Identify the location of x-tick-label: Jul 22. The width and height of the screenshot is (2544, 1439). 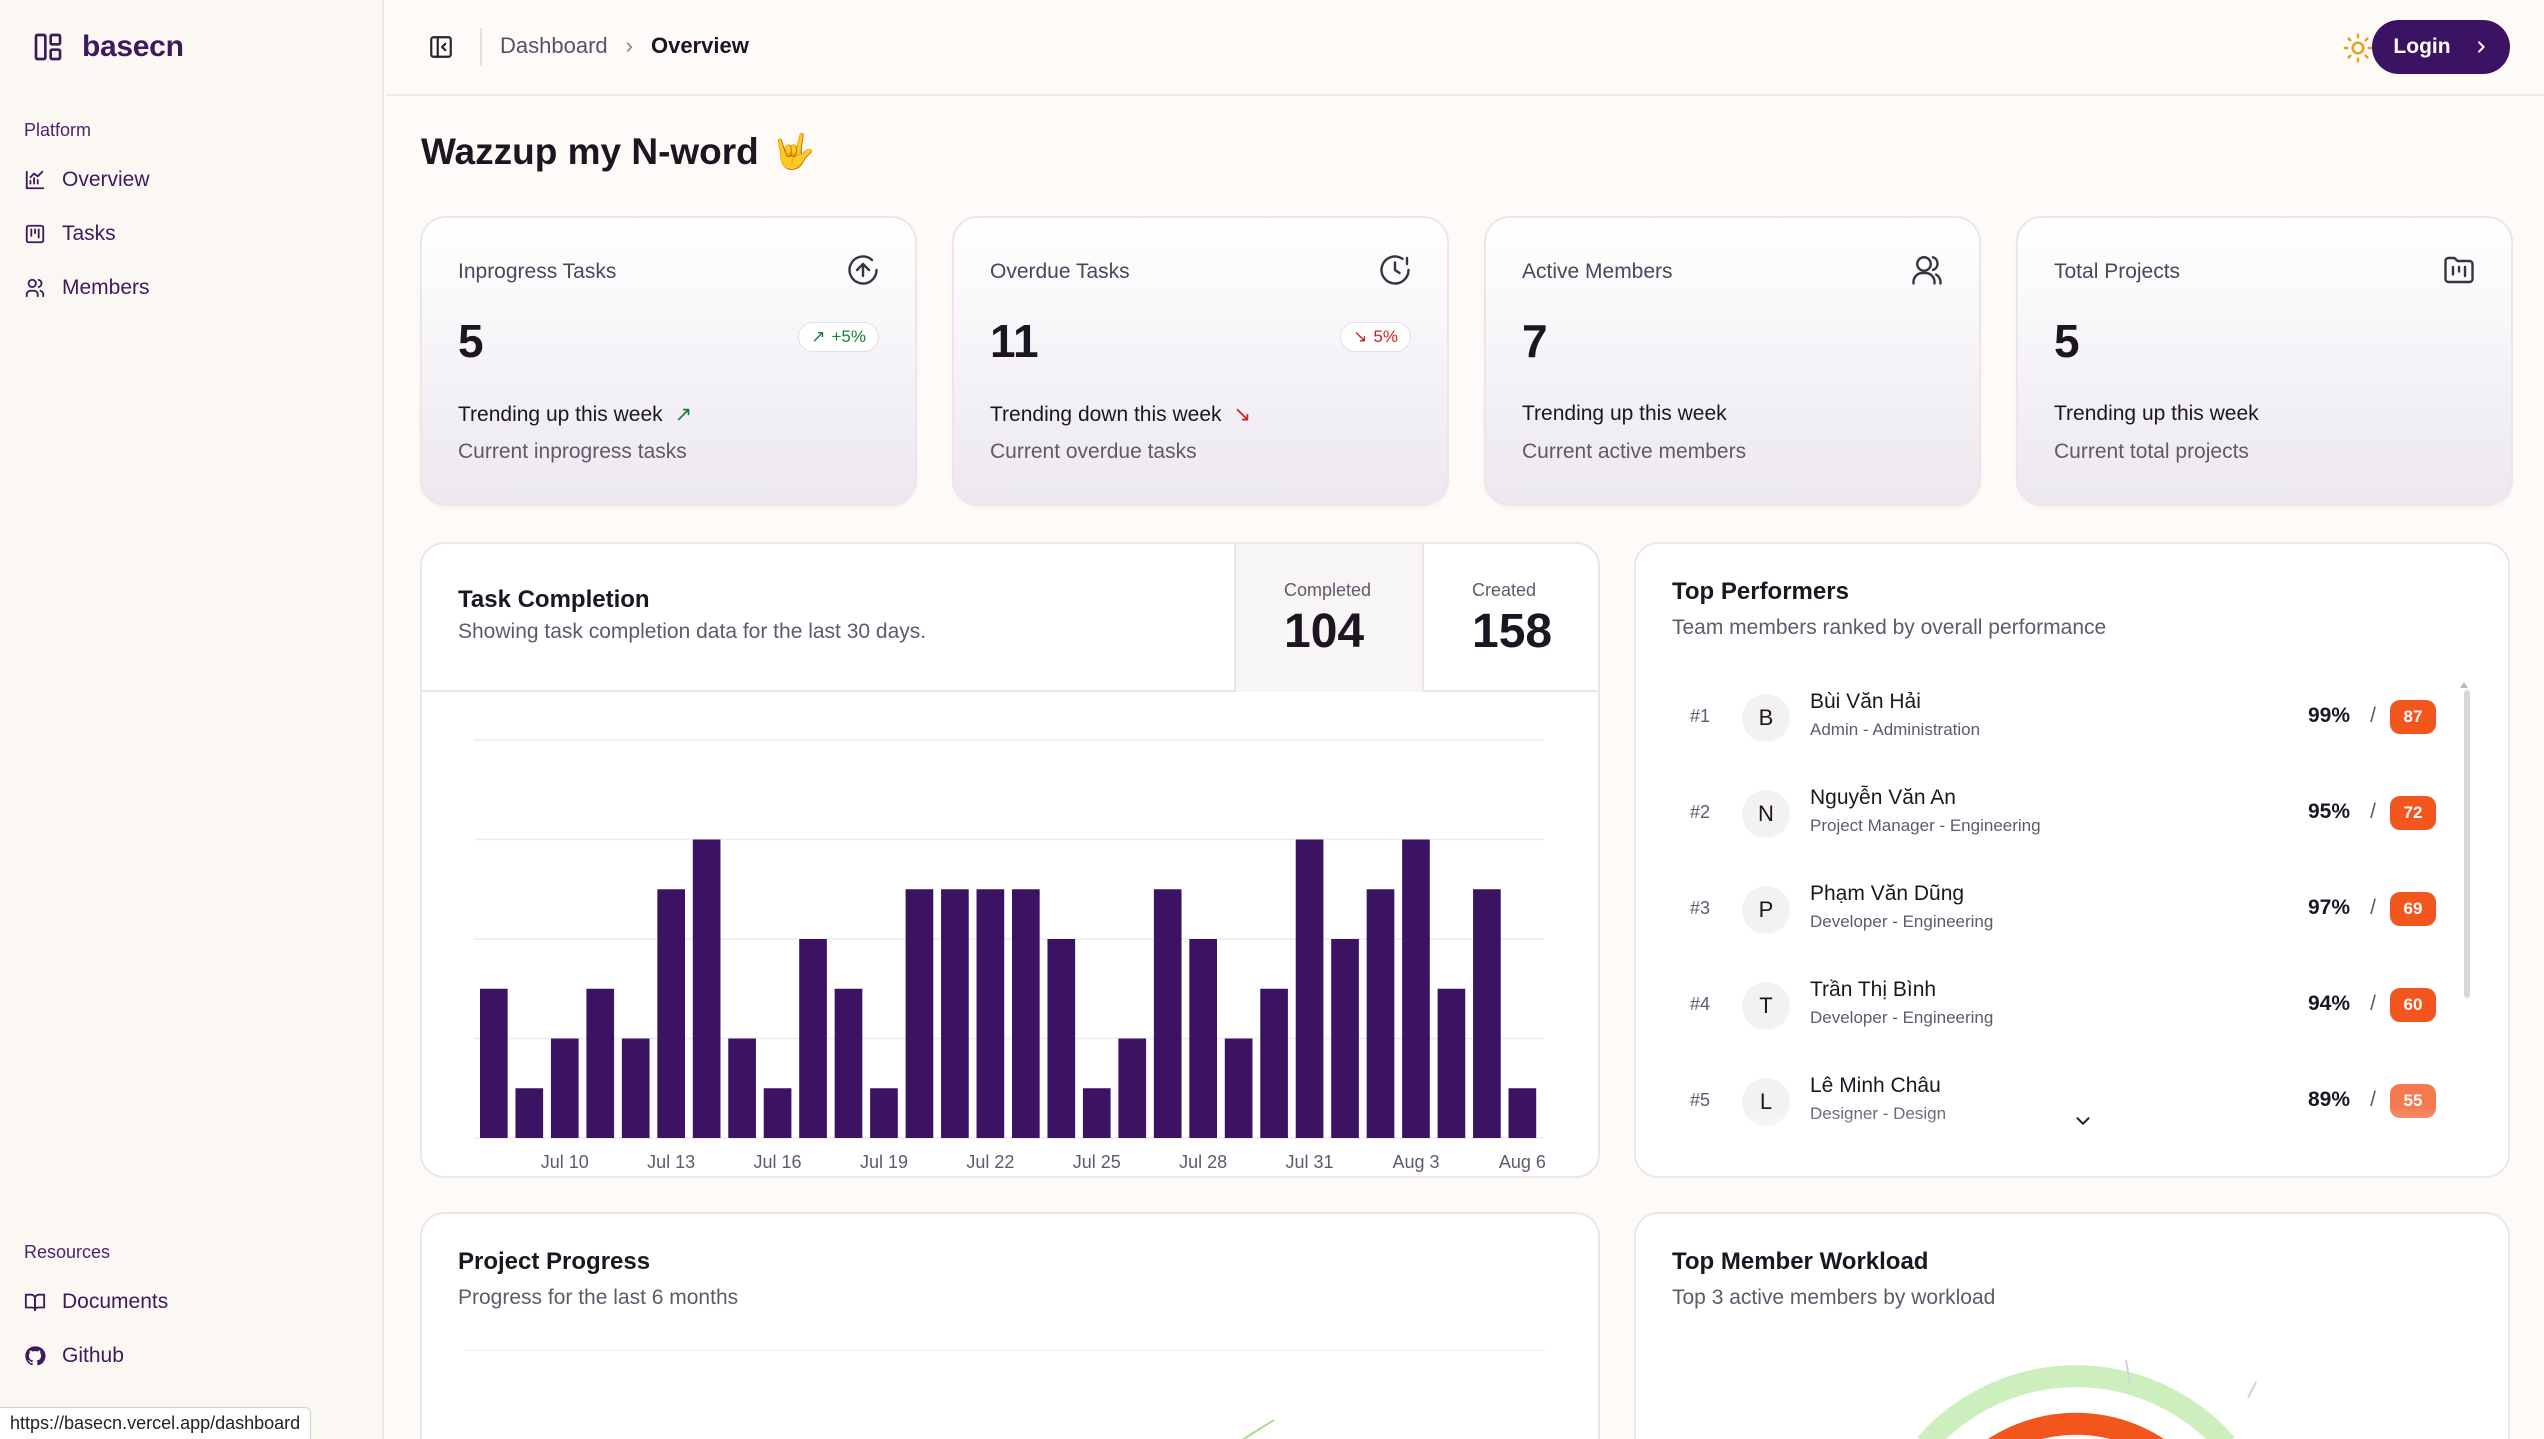
(990, 1162).